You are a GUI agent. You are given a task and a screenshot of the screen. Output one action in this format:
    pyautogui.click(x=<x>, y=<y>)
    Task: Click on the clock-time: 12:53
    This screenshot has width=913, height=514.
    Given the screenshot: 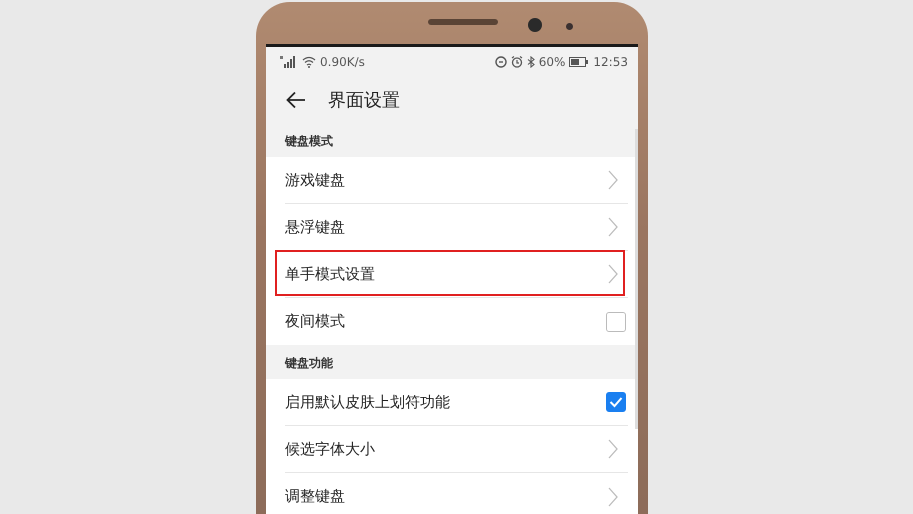 What is the action you would take?
    pyautogui.click(x=610, y=62)
    